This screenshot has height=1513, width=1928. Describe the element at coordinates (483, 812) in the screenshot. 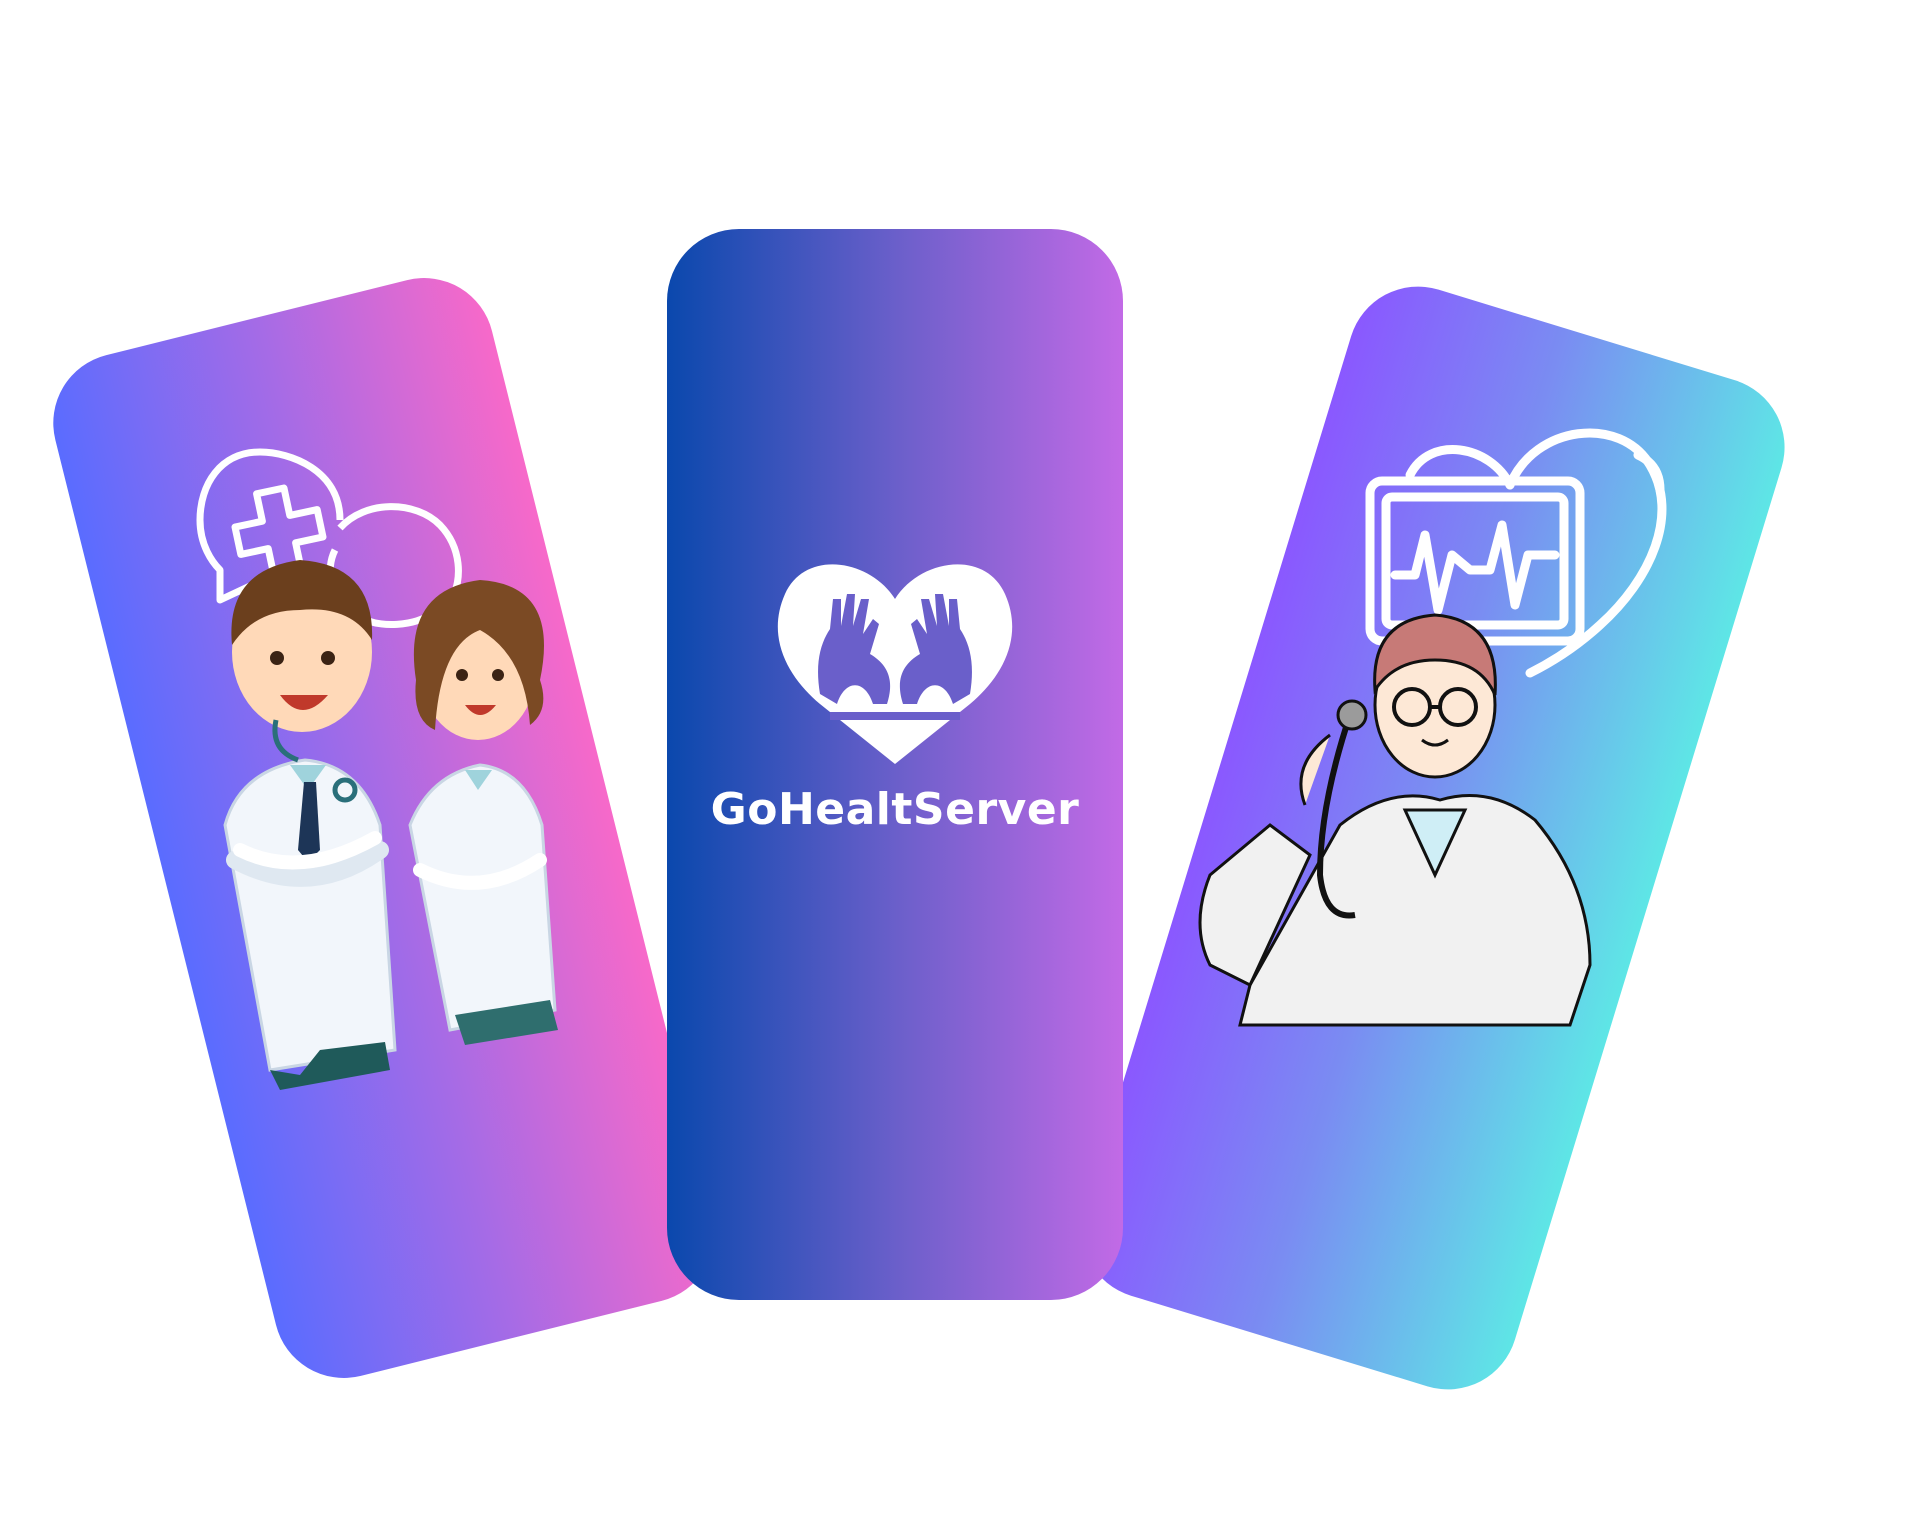

I see `female-doctor-illustration` at that location.